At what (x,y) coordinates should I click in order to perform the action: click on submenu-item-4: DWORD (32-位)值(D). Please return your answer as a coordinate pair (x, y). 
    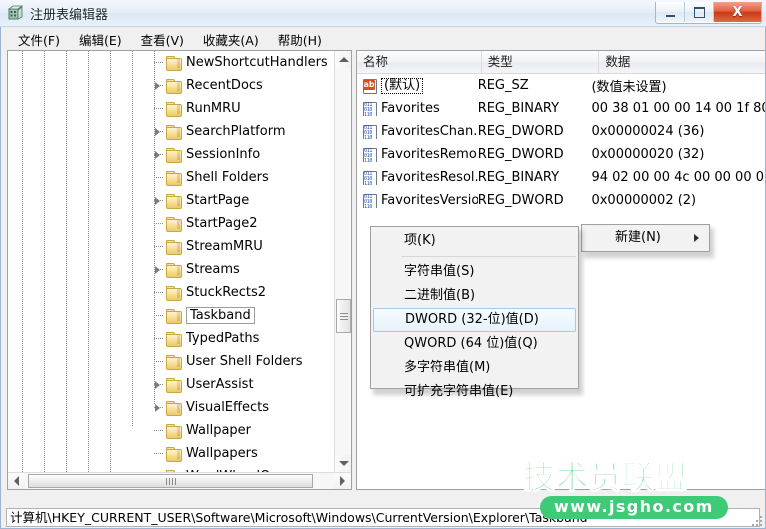
    Looking at the image, I should click on (474, 320).